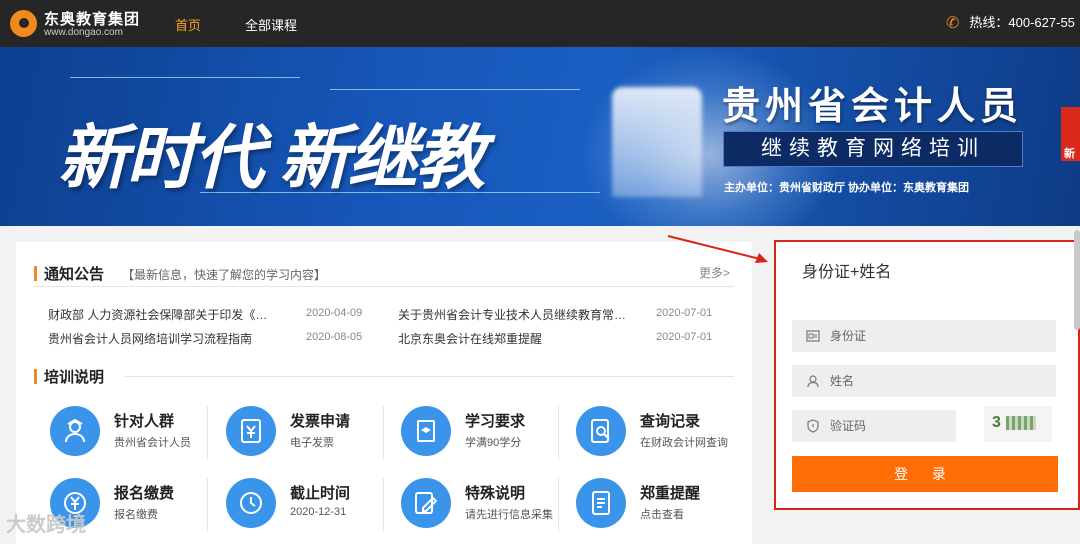 This screenshot has height=544, width=1080. What do you see at coordinates (312, 443) in the screenshot?
I see `feature-sub: 电子发票` at bounding box center [312, 443].